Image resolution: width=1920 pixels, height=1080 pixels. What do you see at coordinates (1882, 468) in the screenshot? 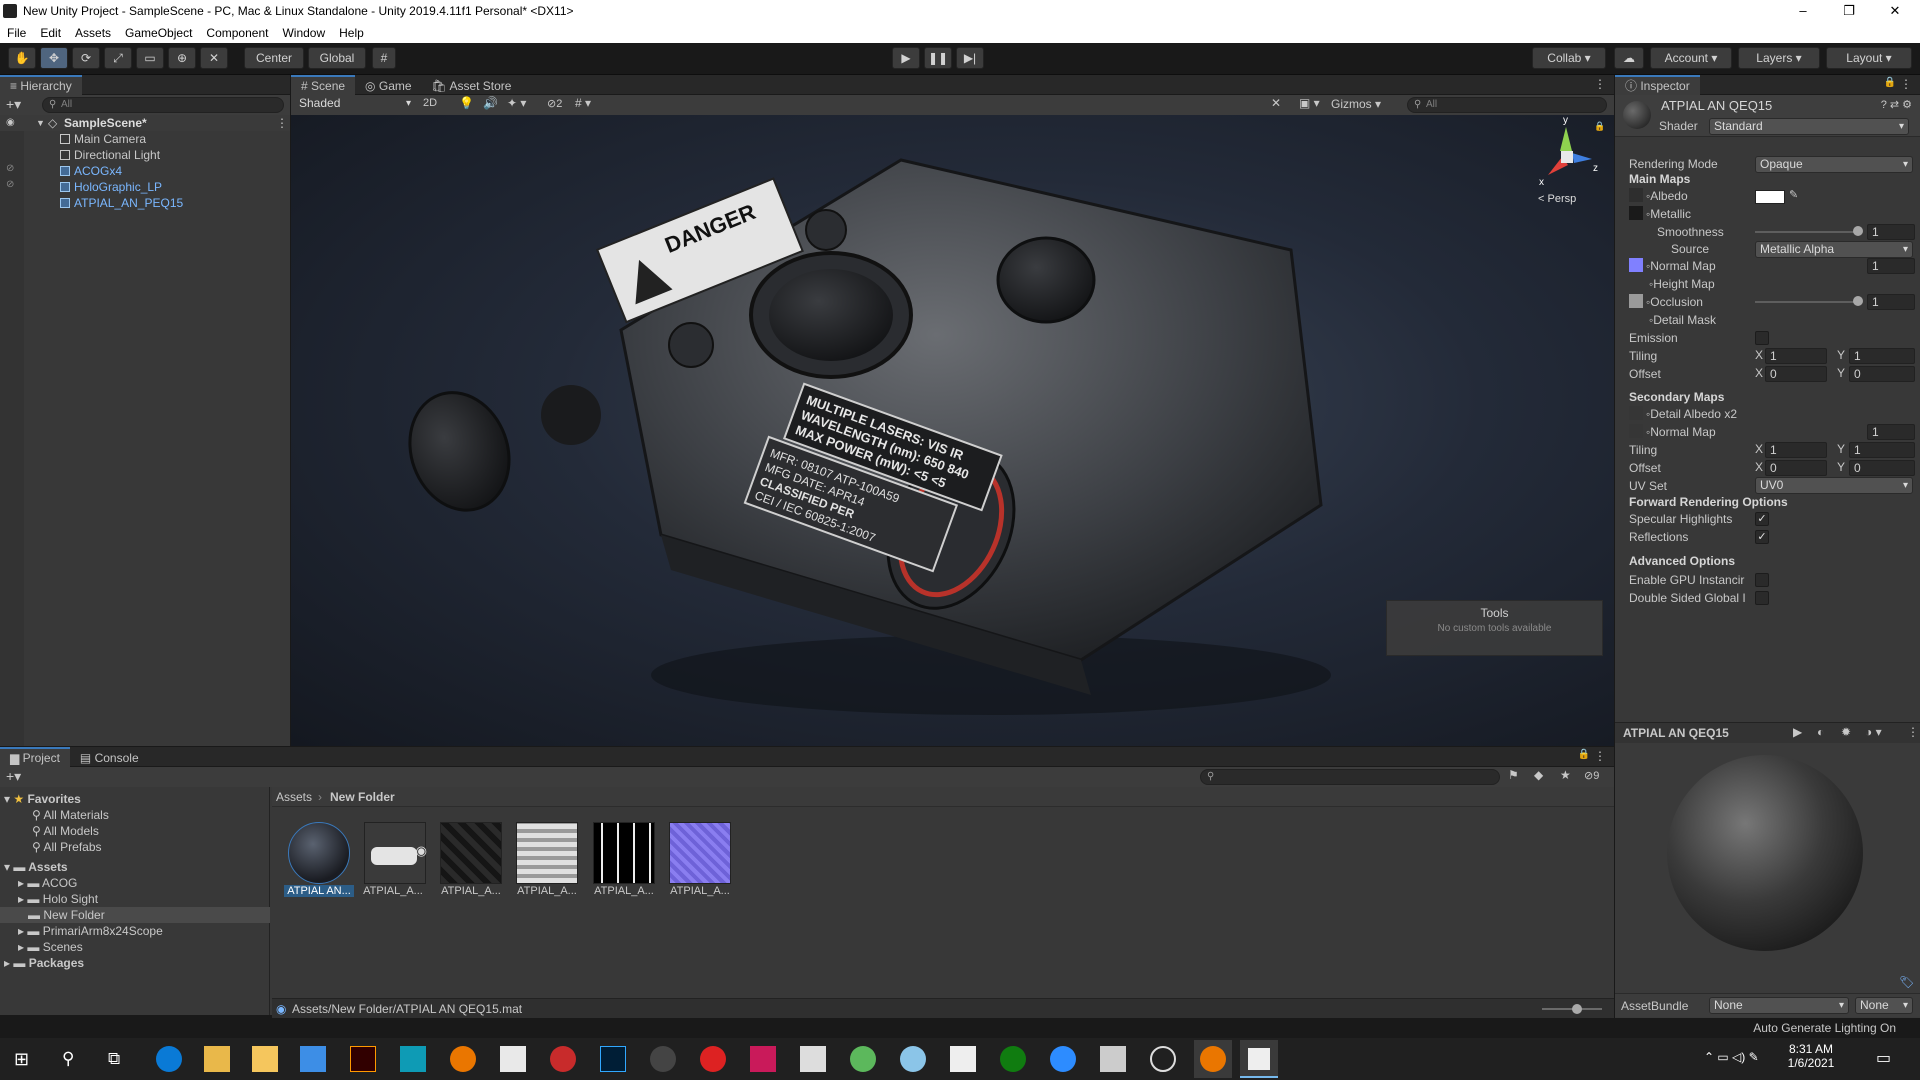
I see `sec-offset-y-field: 0` at bounding box center [1882, 468].